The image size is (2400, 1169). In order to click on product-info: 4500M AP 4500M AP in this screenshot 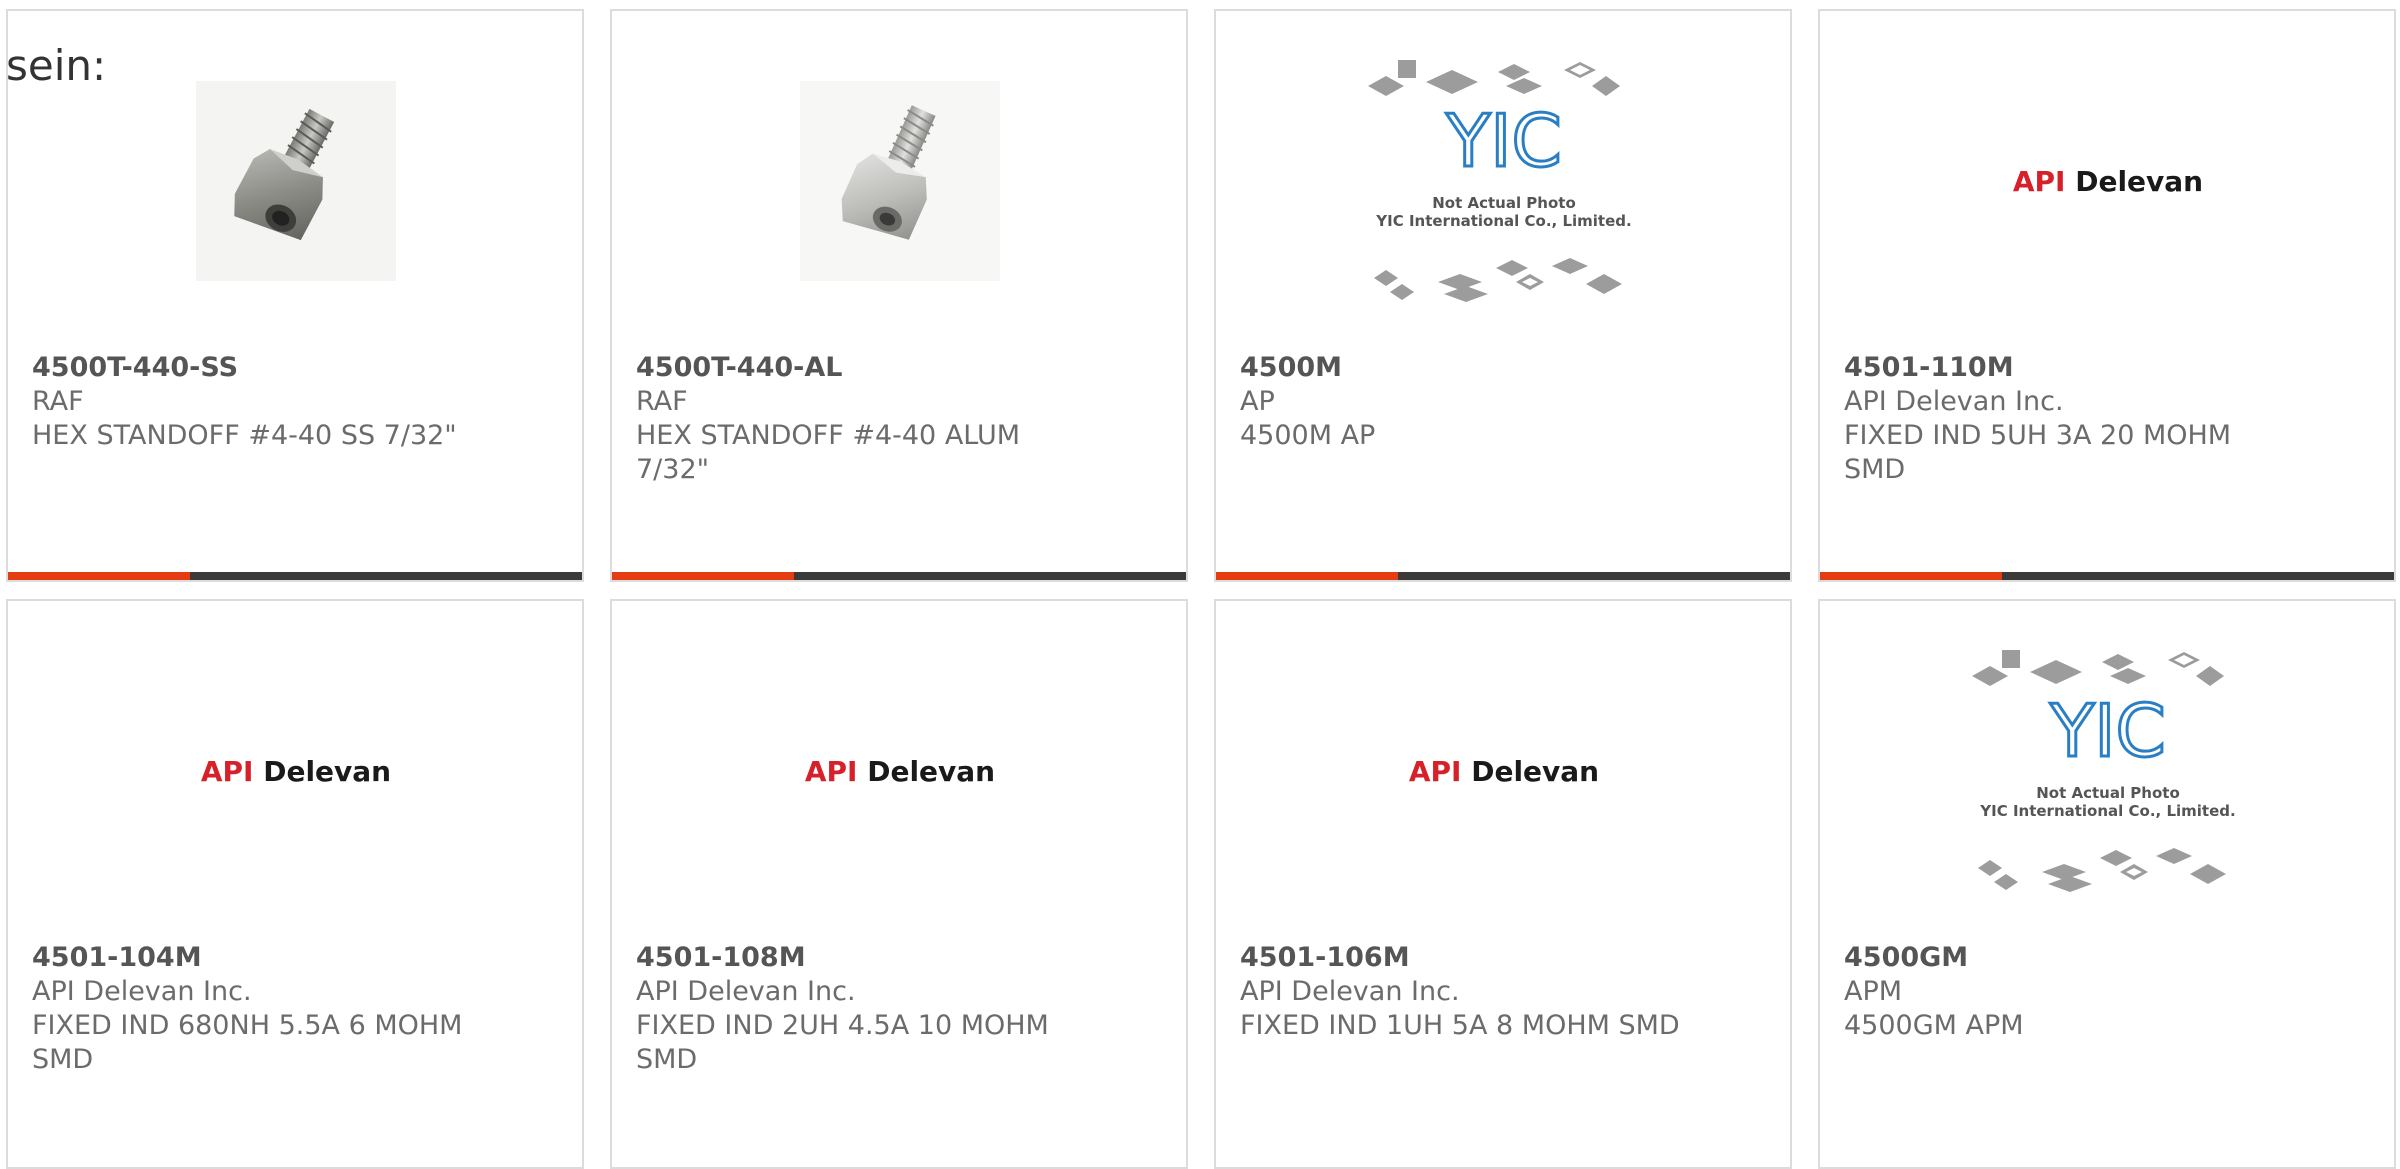, I will do `click(1460, 402)`.